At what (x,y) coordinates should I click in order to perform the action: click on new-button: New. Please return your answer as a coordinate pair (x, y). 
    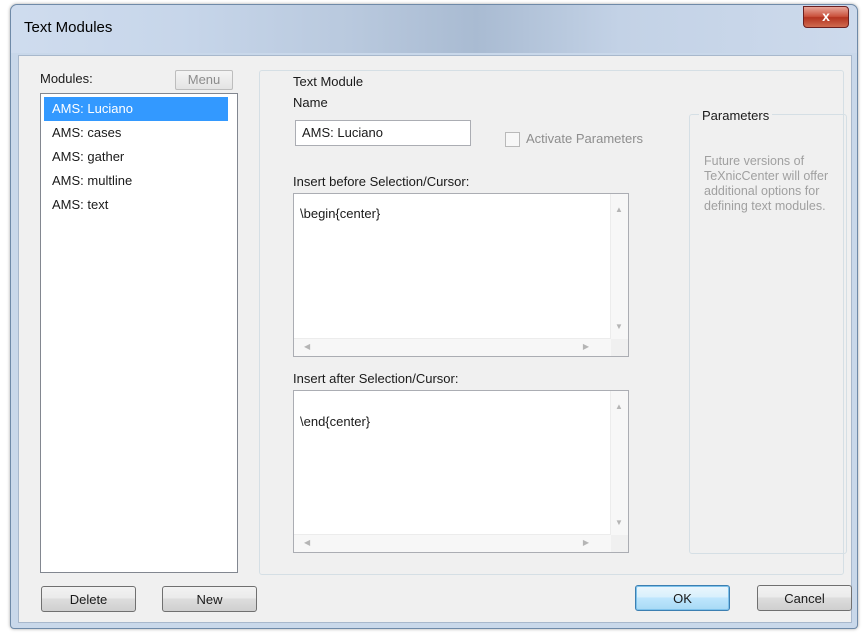
    Looking at the image, I should click on (209, 599).